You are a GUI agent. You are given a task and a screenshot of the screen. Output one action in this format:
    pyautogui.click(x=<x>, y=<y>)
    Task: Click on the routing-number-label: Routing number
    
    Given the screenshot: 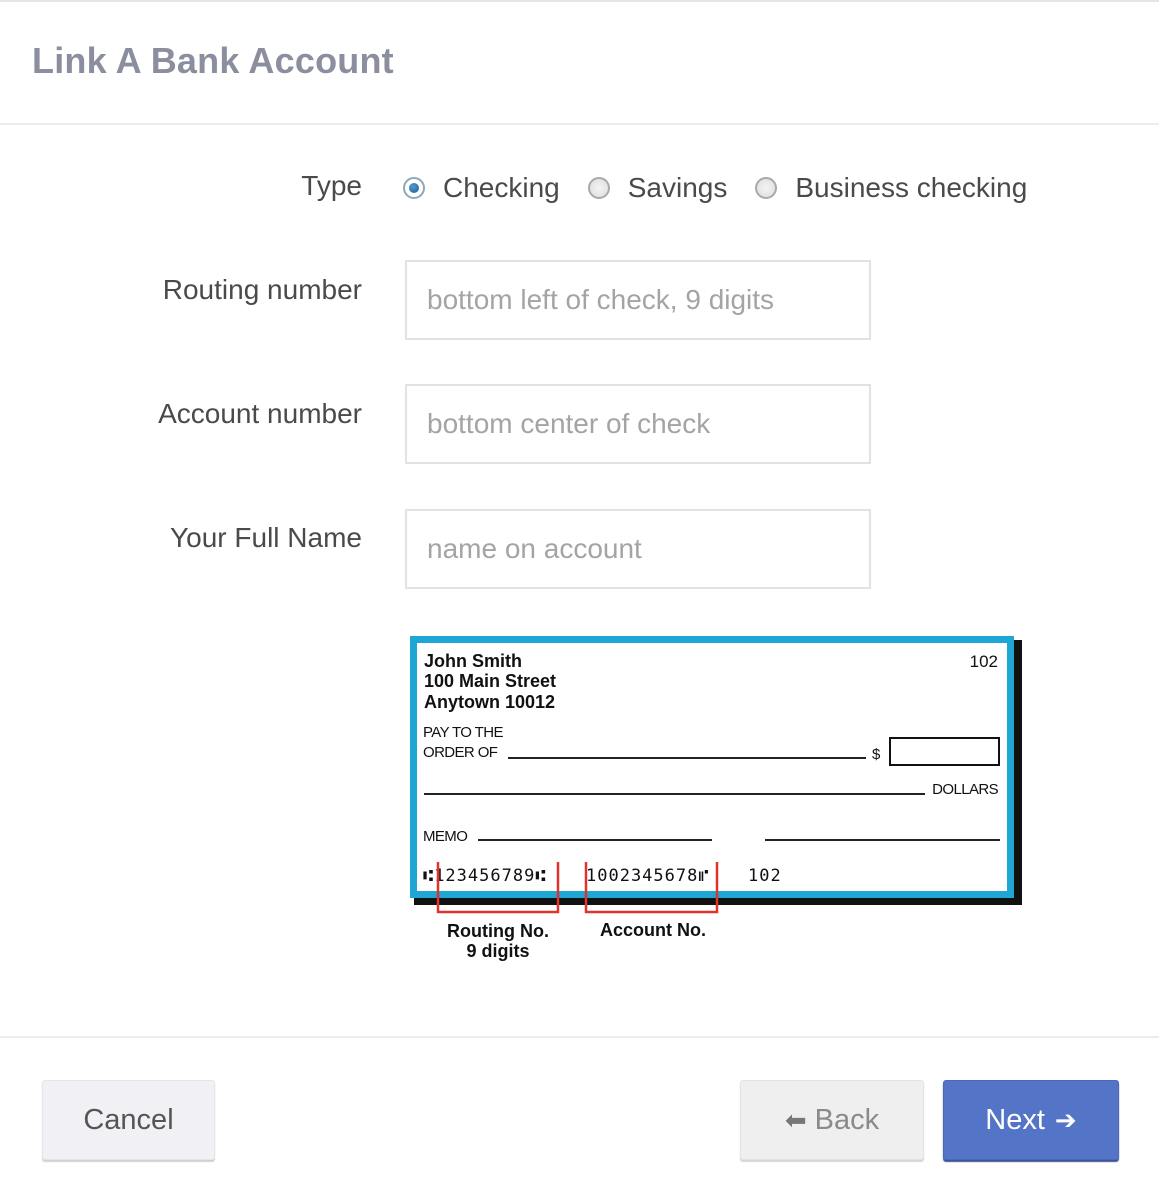 What is the action you would take?
    pyautogui.click(x=262, y=289)
    